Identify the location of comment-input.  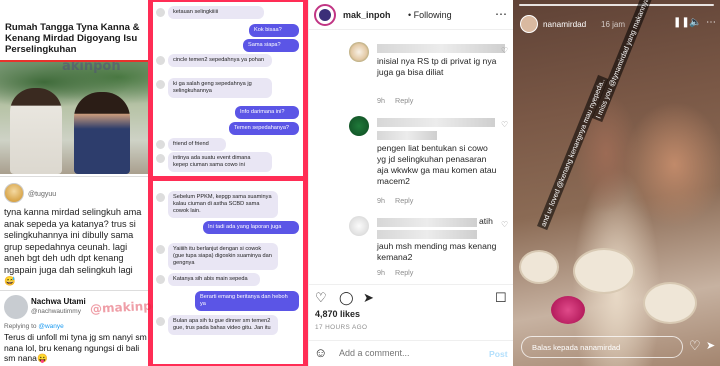
(409, 353).